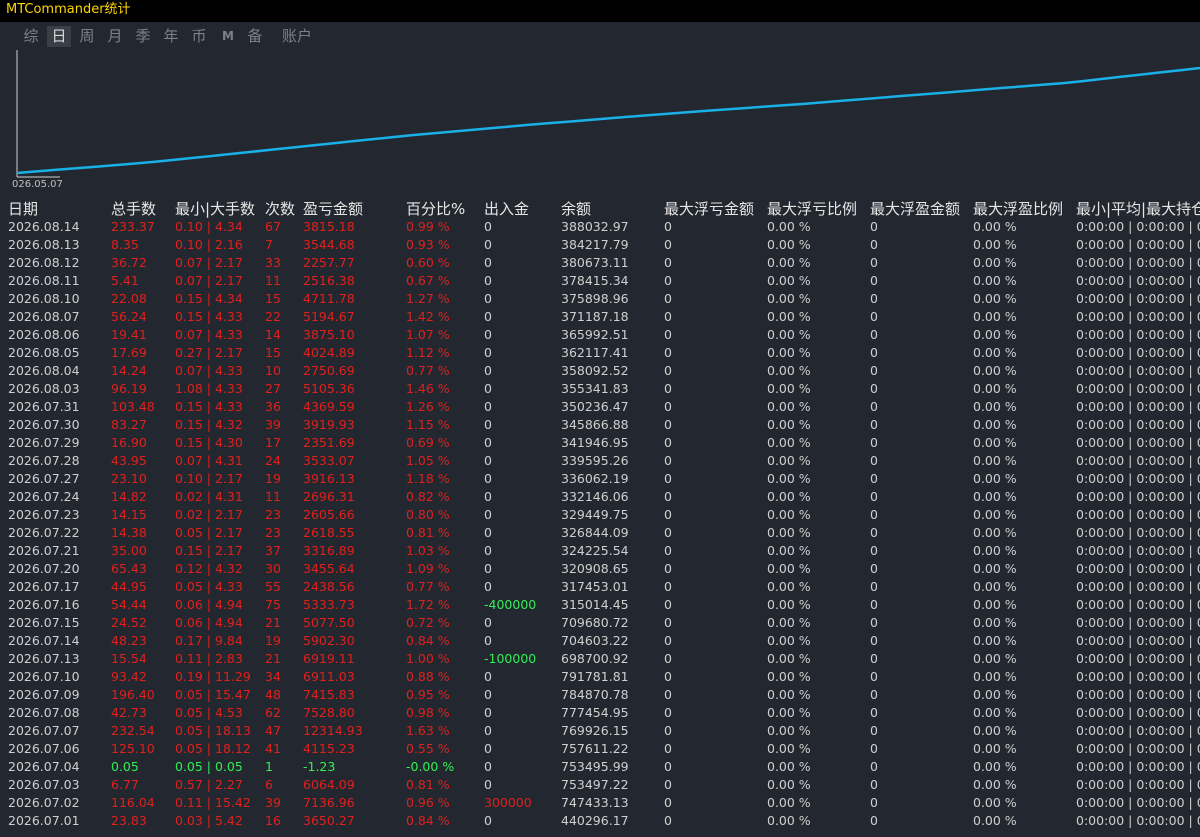 The width and height of the screenshot is (1200, 837). Describe the element at coordinates (31, 36) in the screenshot. I see `tab-overview: 综` at that location.